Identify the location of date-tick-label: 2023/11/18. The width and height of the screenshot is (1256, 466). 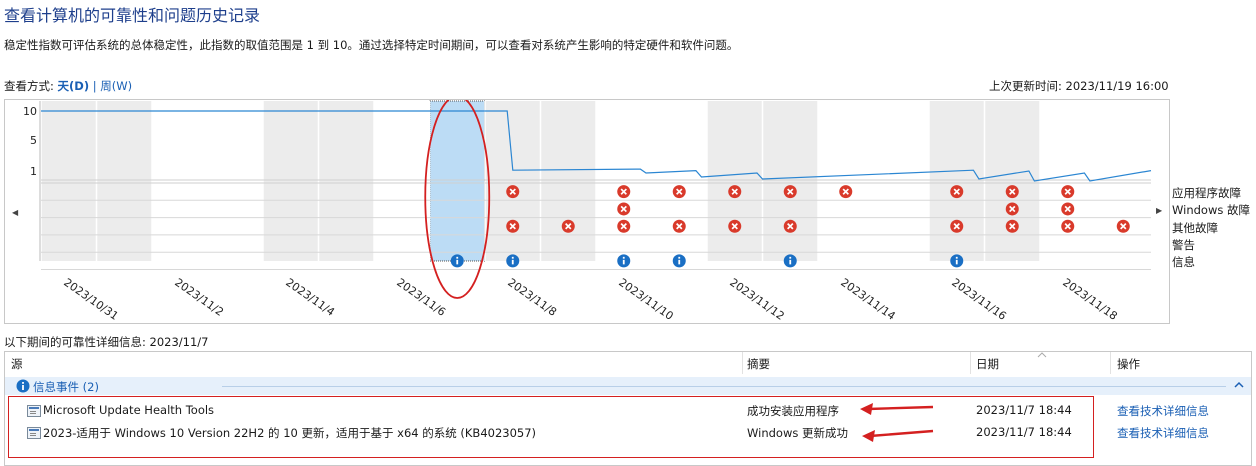
(1089, 299).